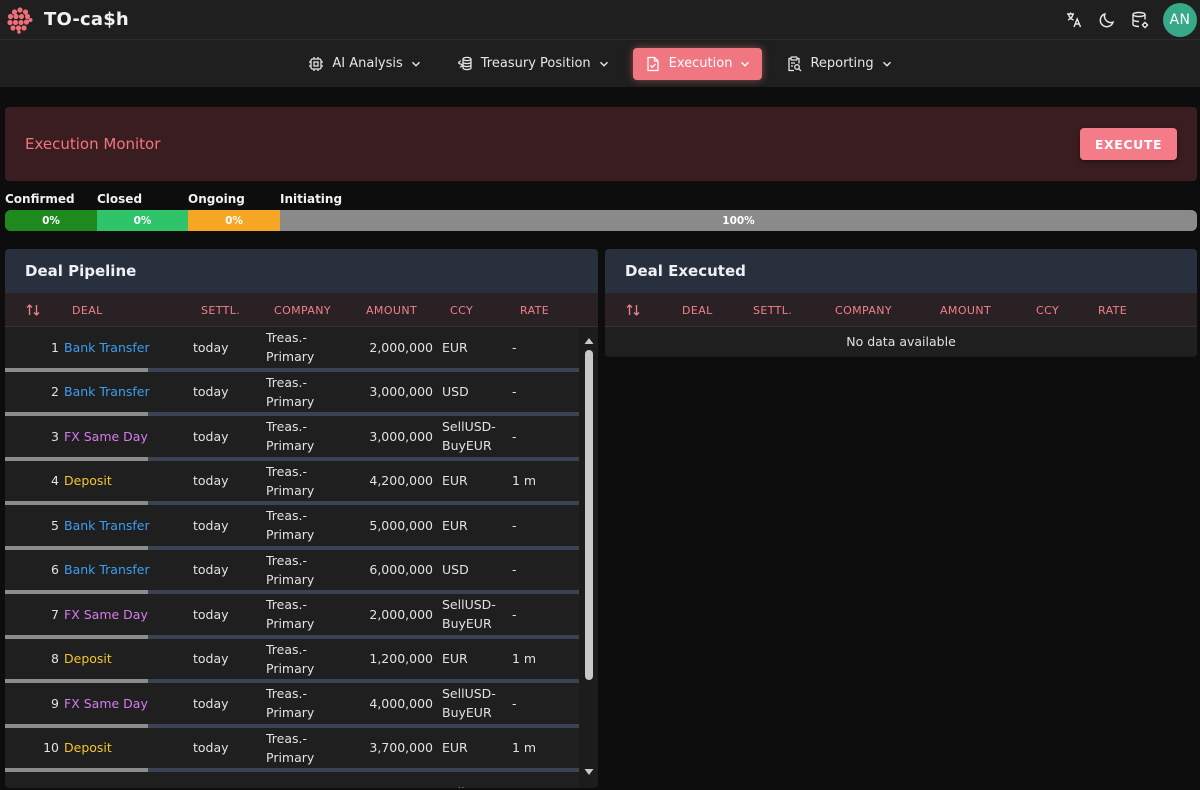 The width and height of the screenshot is (1200, 790). Describe the element at coordinates (842, 63) in the screenshot. I see `nav-label: Reporting` at that location.